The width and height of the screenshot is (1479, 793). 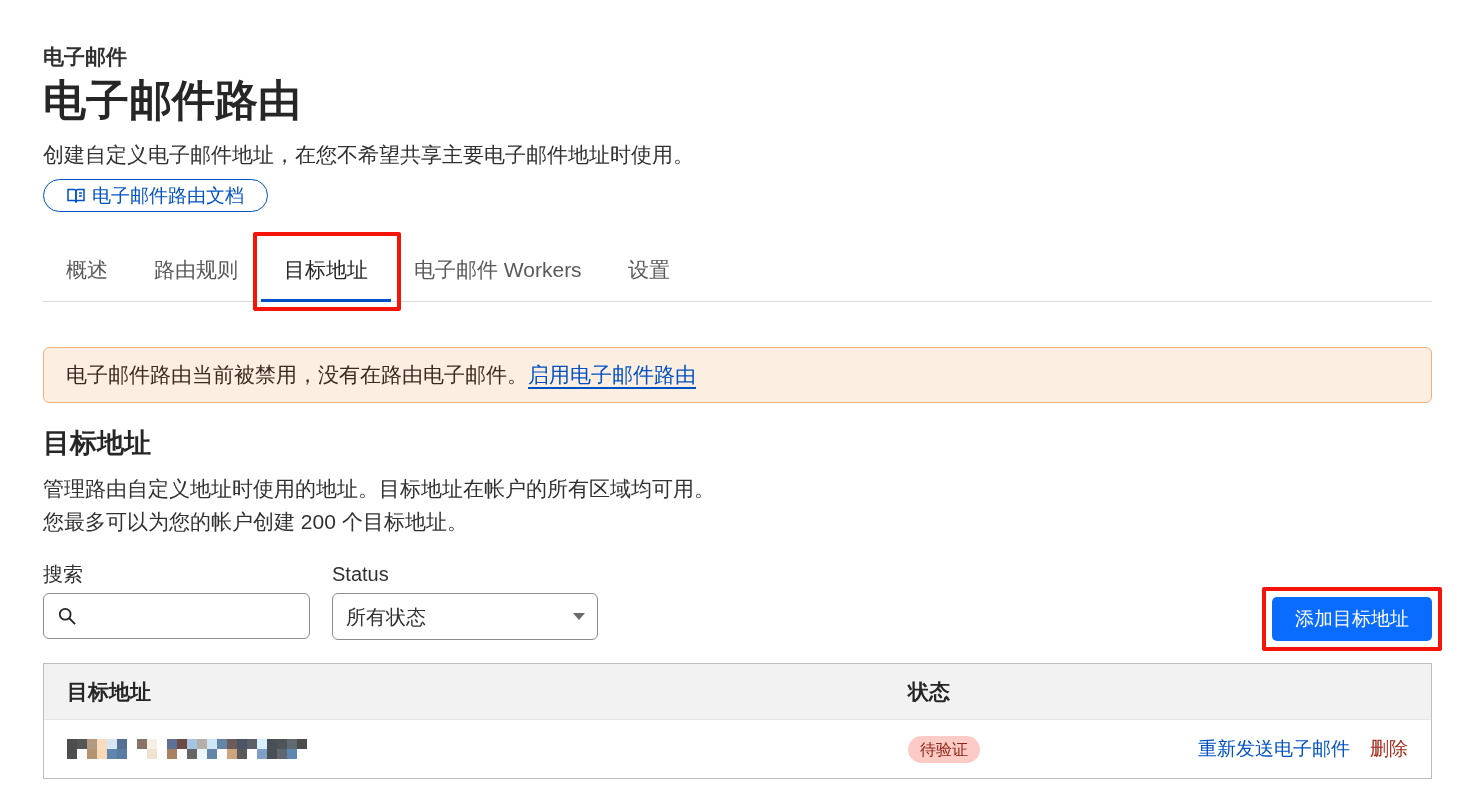 What do you see at coordinates (109, 691) in the screenshot?
I see `column-header: 目标地址` at bounding box center [109, 691].